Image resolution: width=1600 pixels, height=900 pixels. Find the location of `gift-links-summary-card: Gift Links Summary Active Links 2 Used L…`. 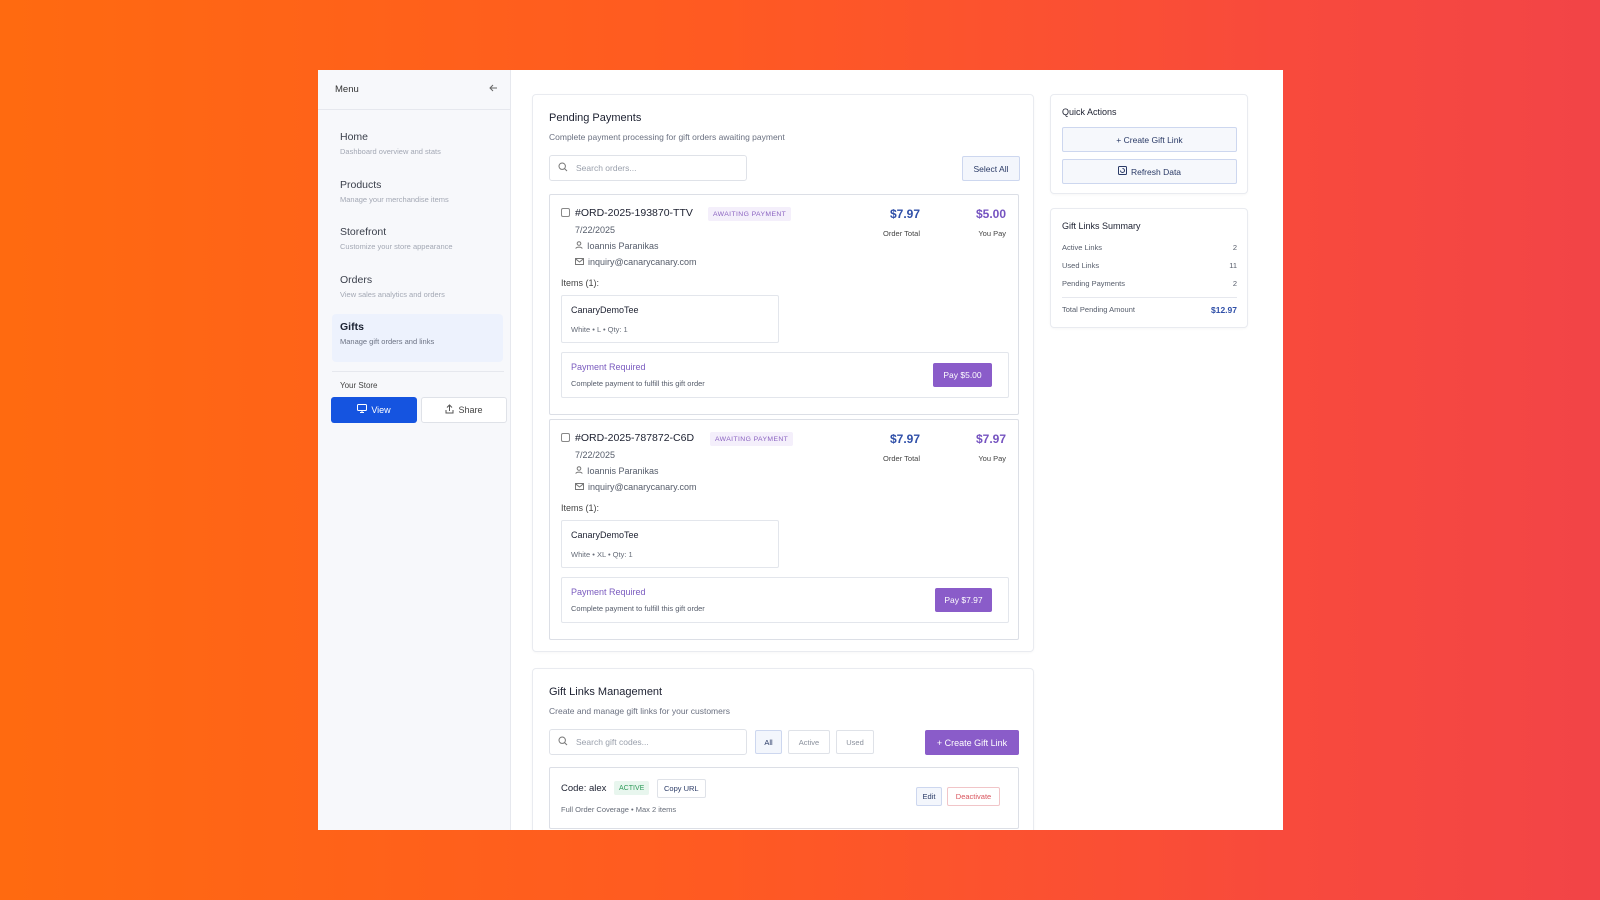

gift-links-summary-card: Gift Links Summary Active Links 2 Used L… is located at coordinates (1149, 268).